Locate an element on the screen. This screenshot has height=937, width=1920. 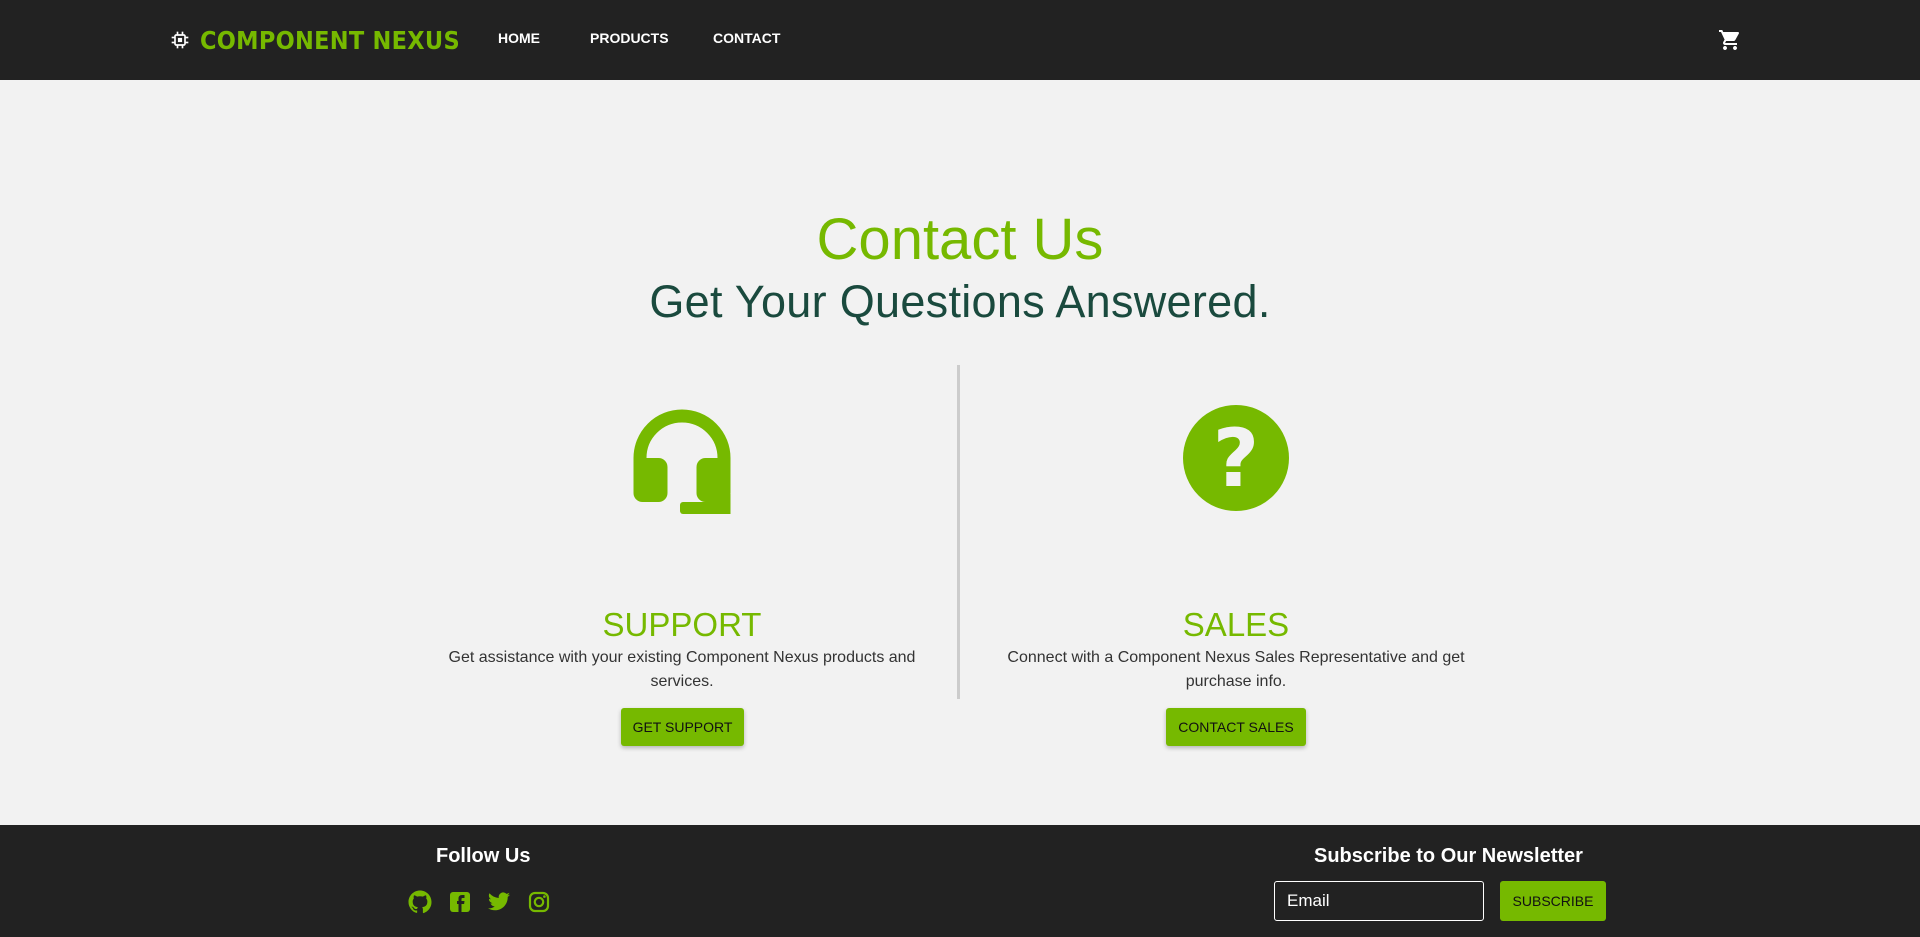
contact-sales-button: CONTACT SALES is located at coordinates (1236, 727).